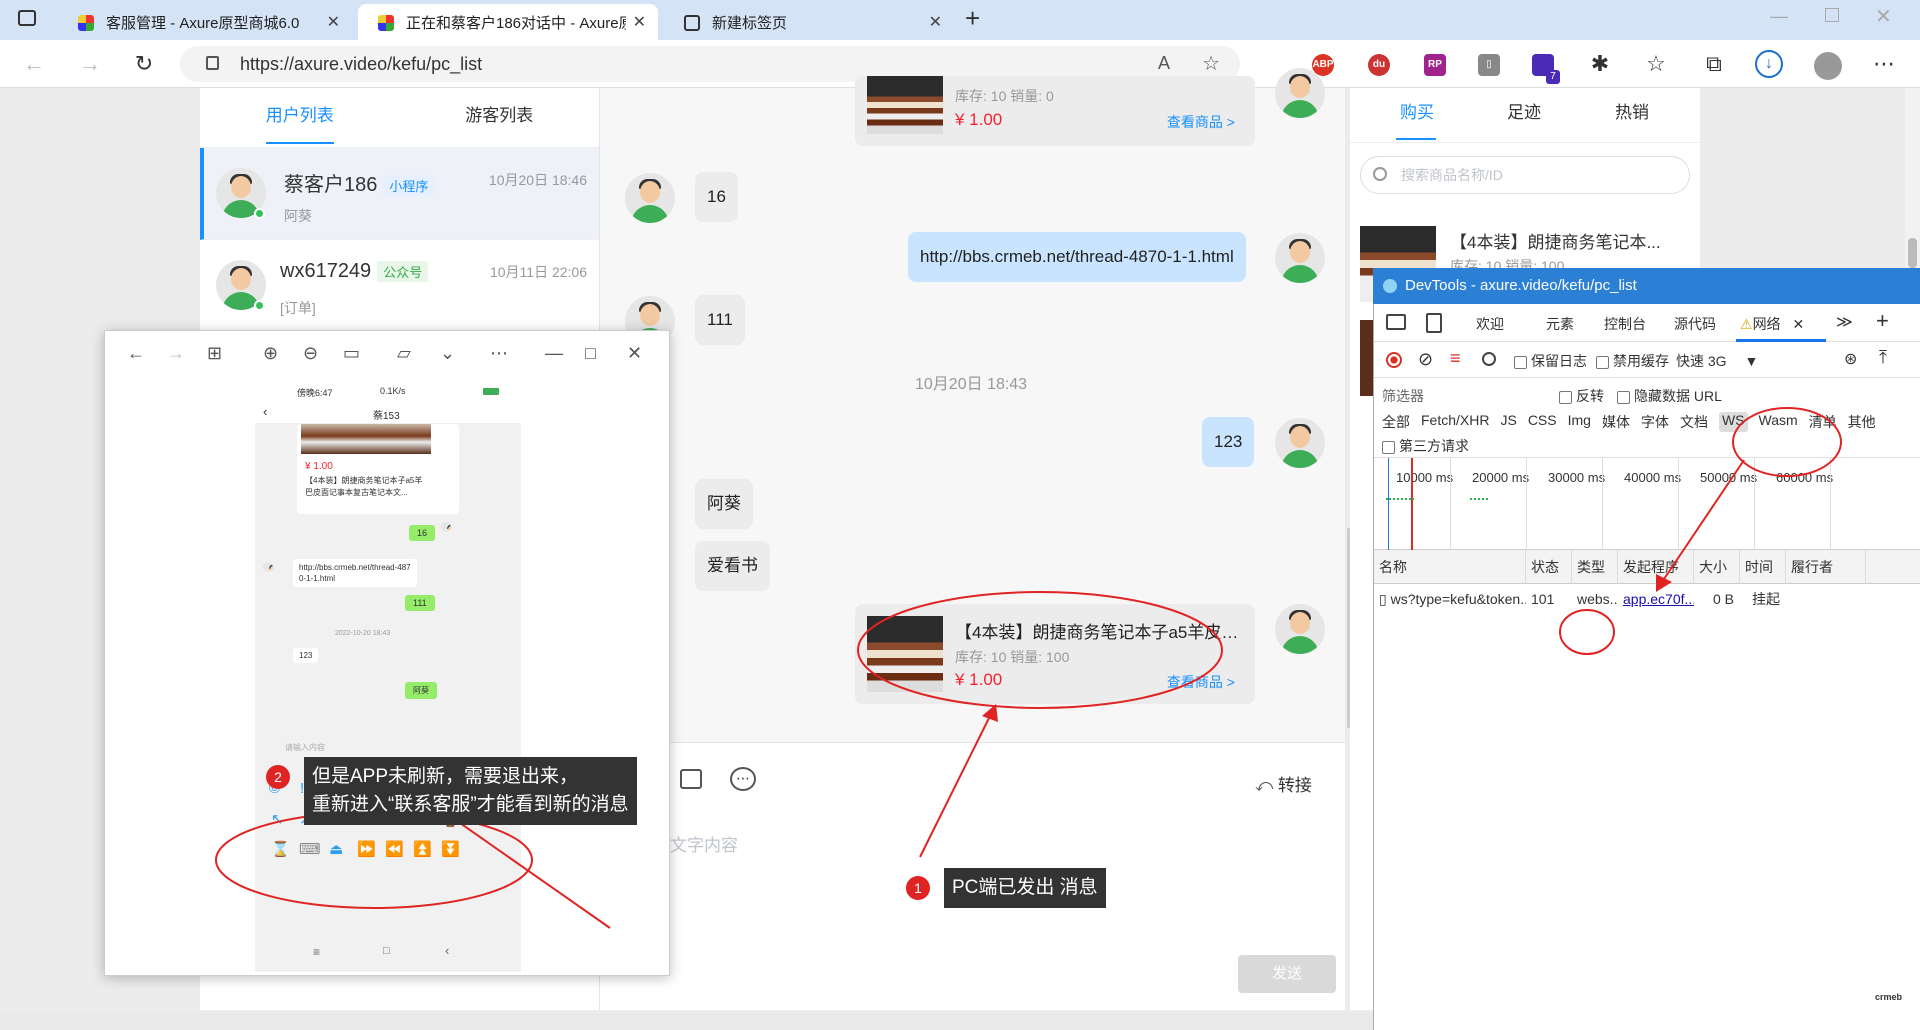  I want to click on profile-avatar, so click(1828, 66).